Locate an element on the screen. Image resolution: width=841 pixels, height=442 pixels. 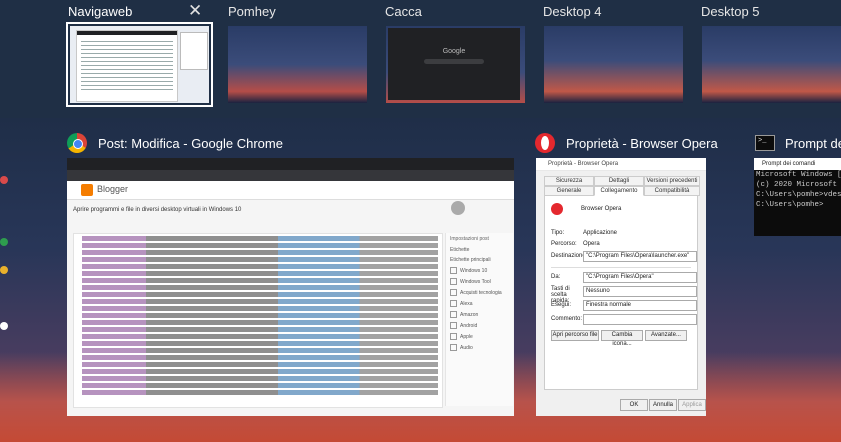
cmd-line: Microsoft Windows [Ve is located at coordinates (798, 175).